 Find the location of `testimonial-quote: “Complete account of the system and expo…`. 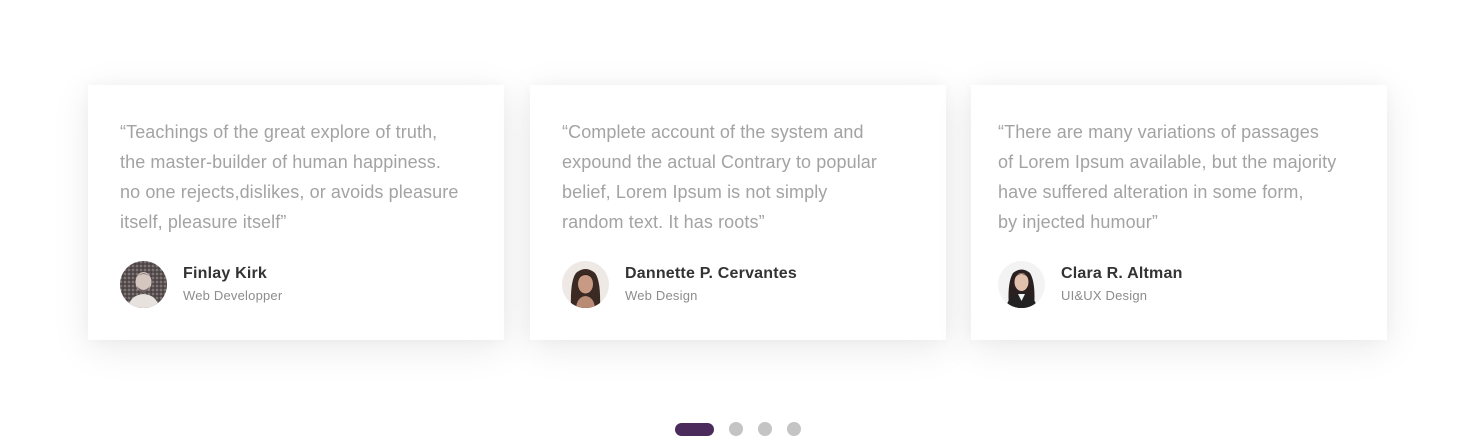

testimonial-quote: “Complete account of the system and expo… is located at coordinates (720, 177).